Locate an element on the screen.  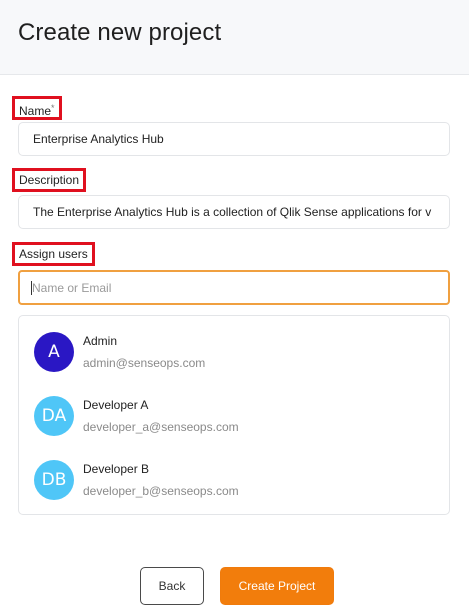
back-button: Back is located at coordinates (172, 586).